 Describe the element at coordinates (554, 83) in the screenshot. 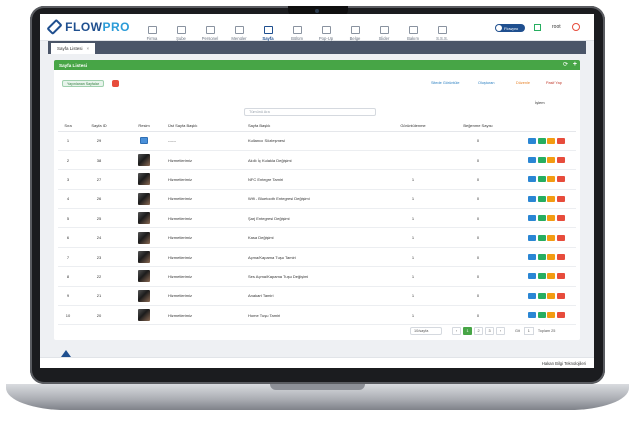

I see `make-passive-link: Pasif Yap` at that location.